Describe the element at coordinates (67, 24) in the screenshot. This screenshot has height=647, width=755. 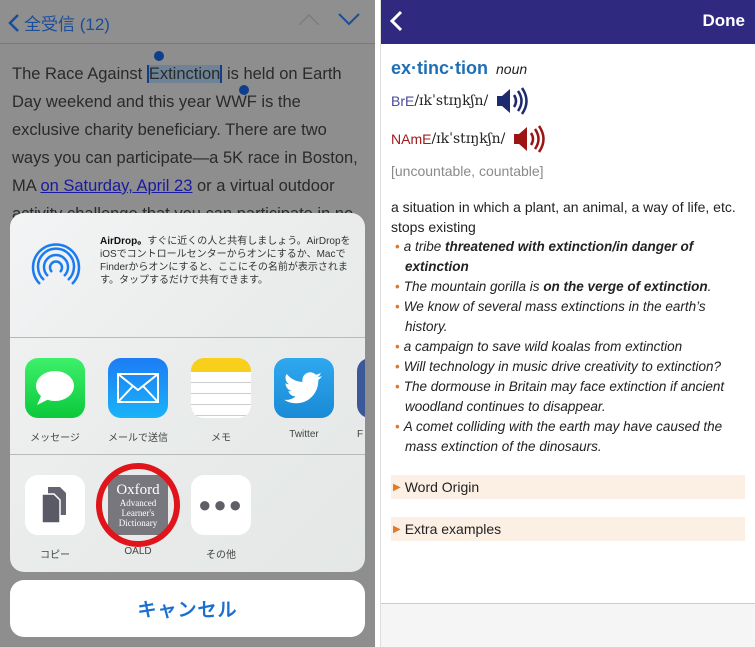
I see `back-label: 全受信 (12)` at that location.